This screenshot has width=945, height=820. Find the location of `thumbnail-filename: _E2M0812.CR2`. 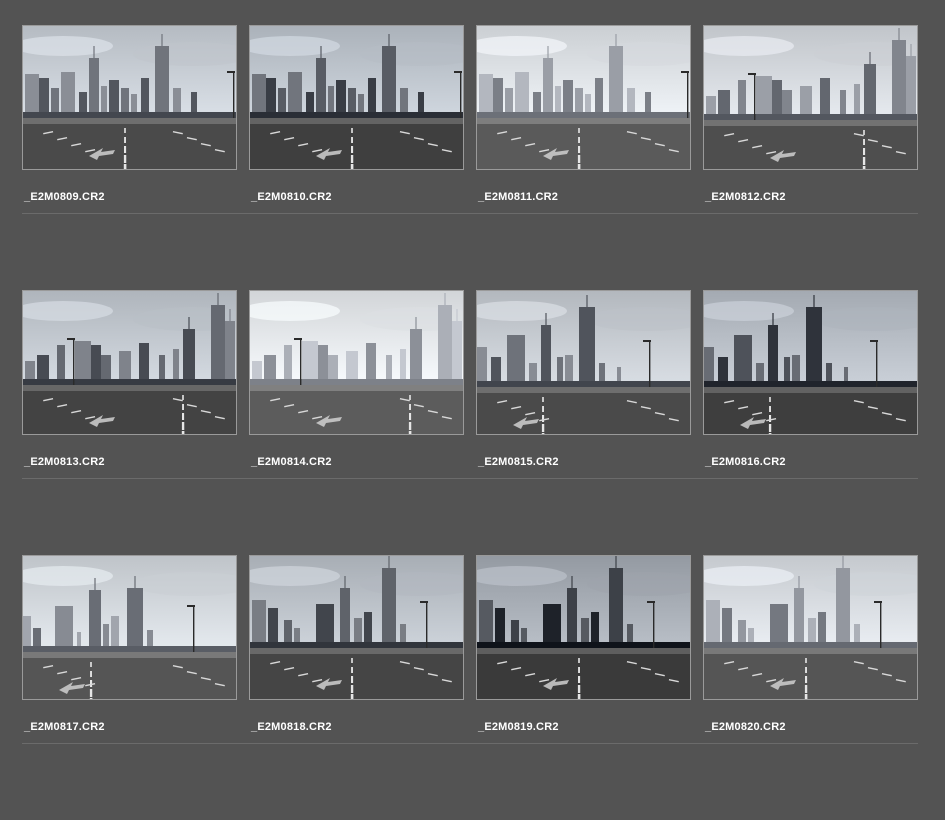

thumbnail-filename: _E2M0812.CR2 is located at coordinates (745, 197).